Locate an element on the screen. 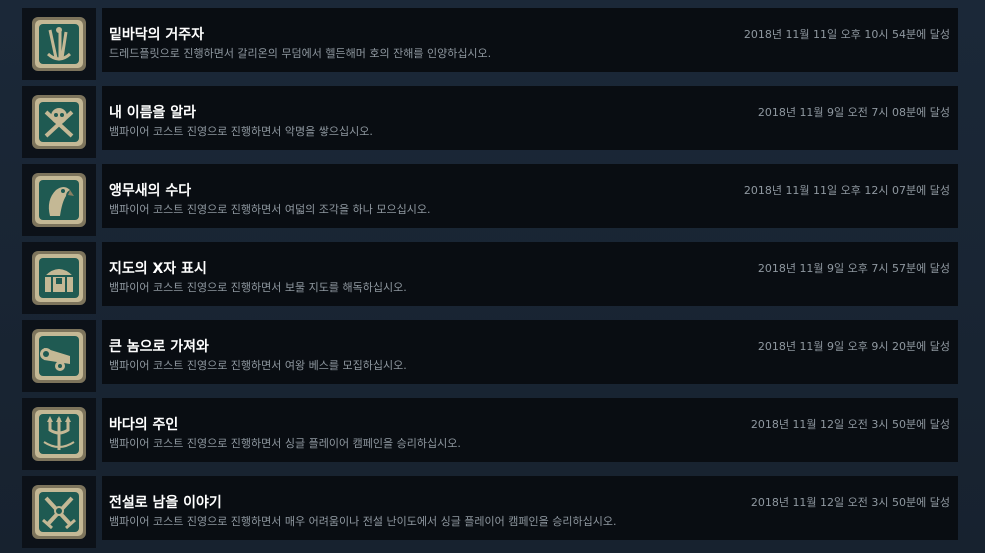 The height and width of the screenshot is (553, 985). cannon-icon is located at coordinates (59, 356).